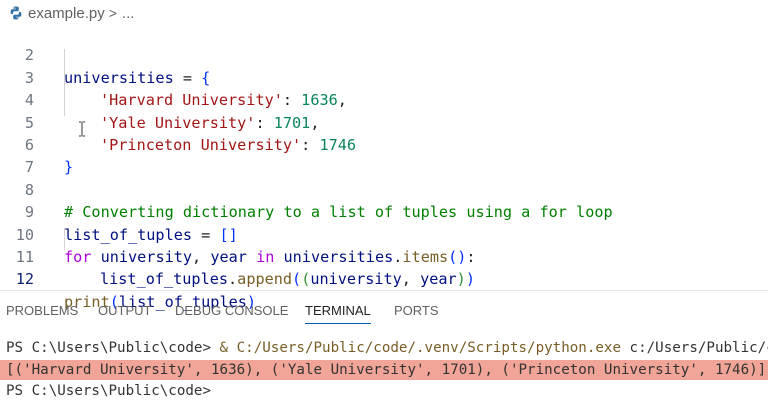  Describe the element at coordinates (265, 279) in the screenshot. I see `code-function: append` at that location.